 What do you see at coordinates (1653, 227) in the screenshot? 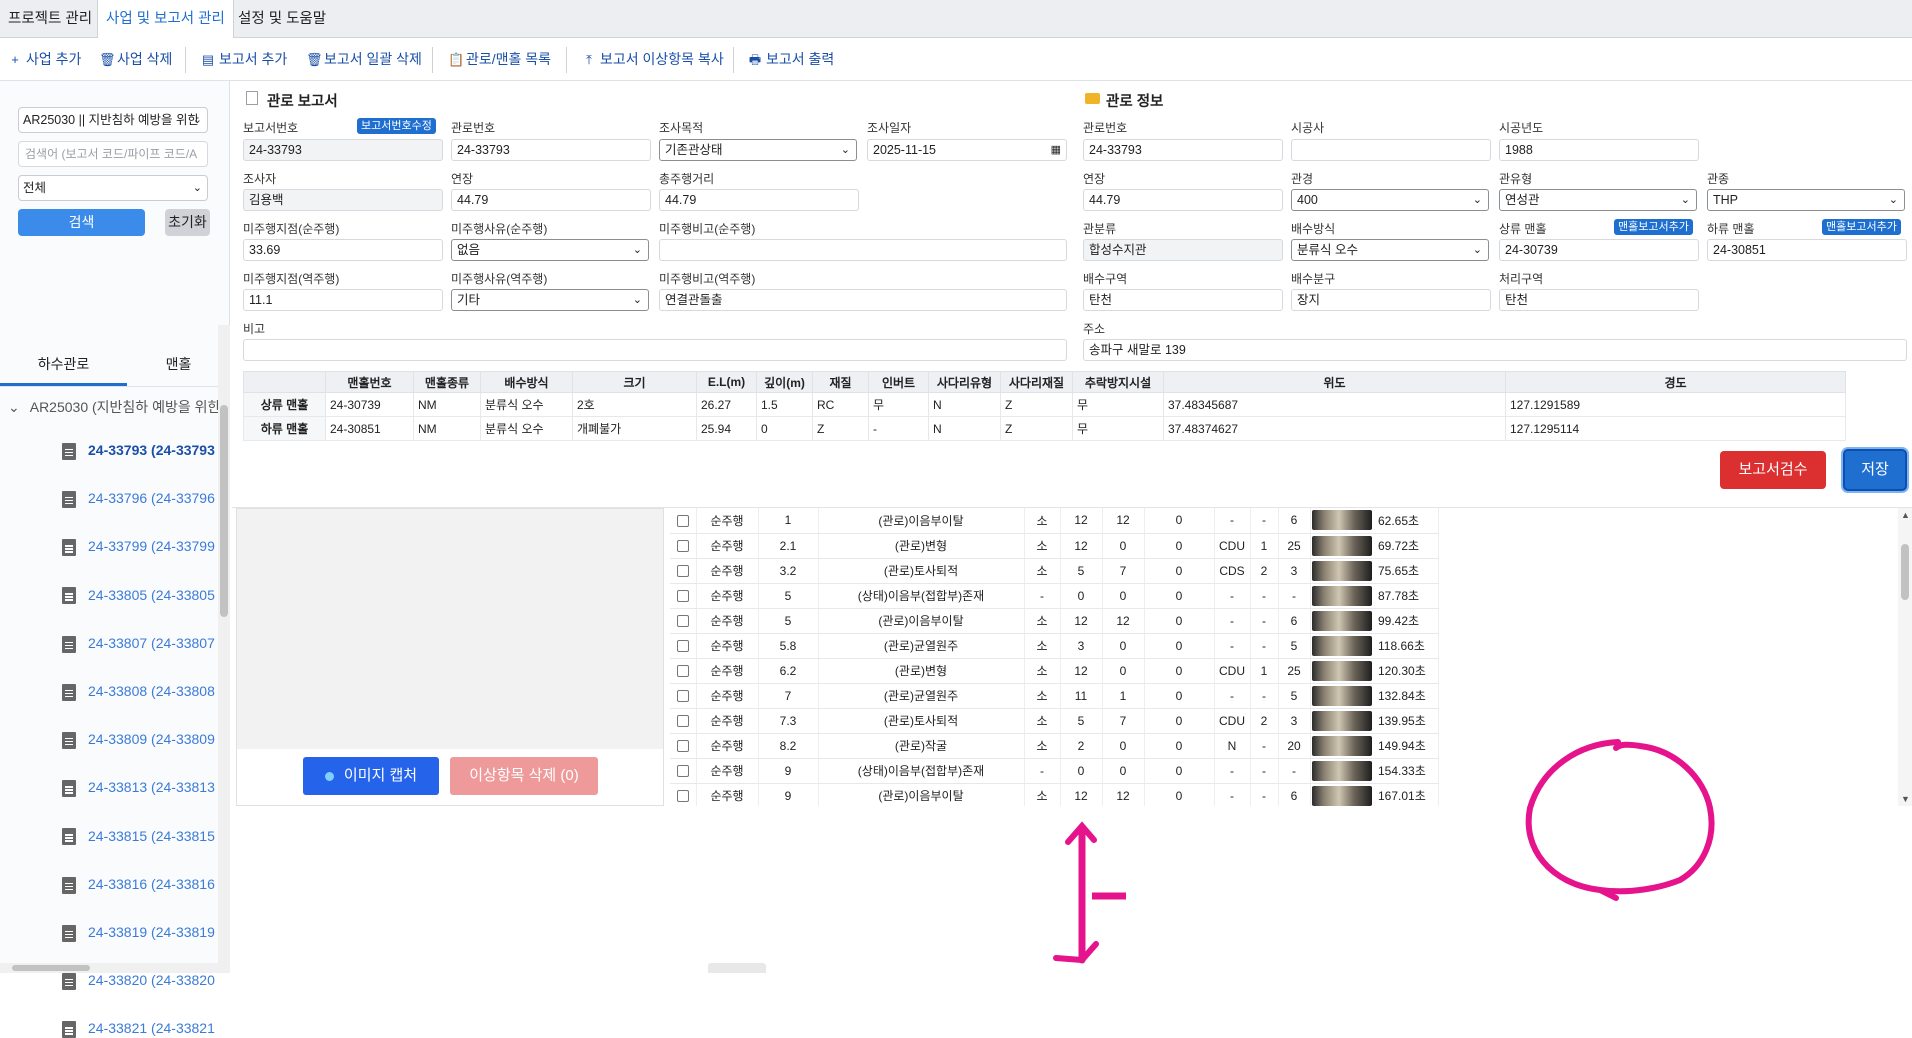
I see `up-manhole-add-button: 맨홀보고서추가` at bounding box center [1653, 227].